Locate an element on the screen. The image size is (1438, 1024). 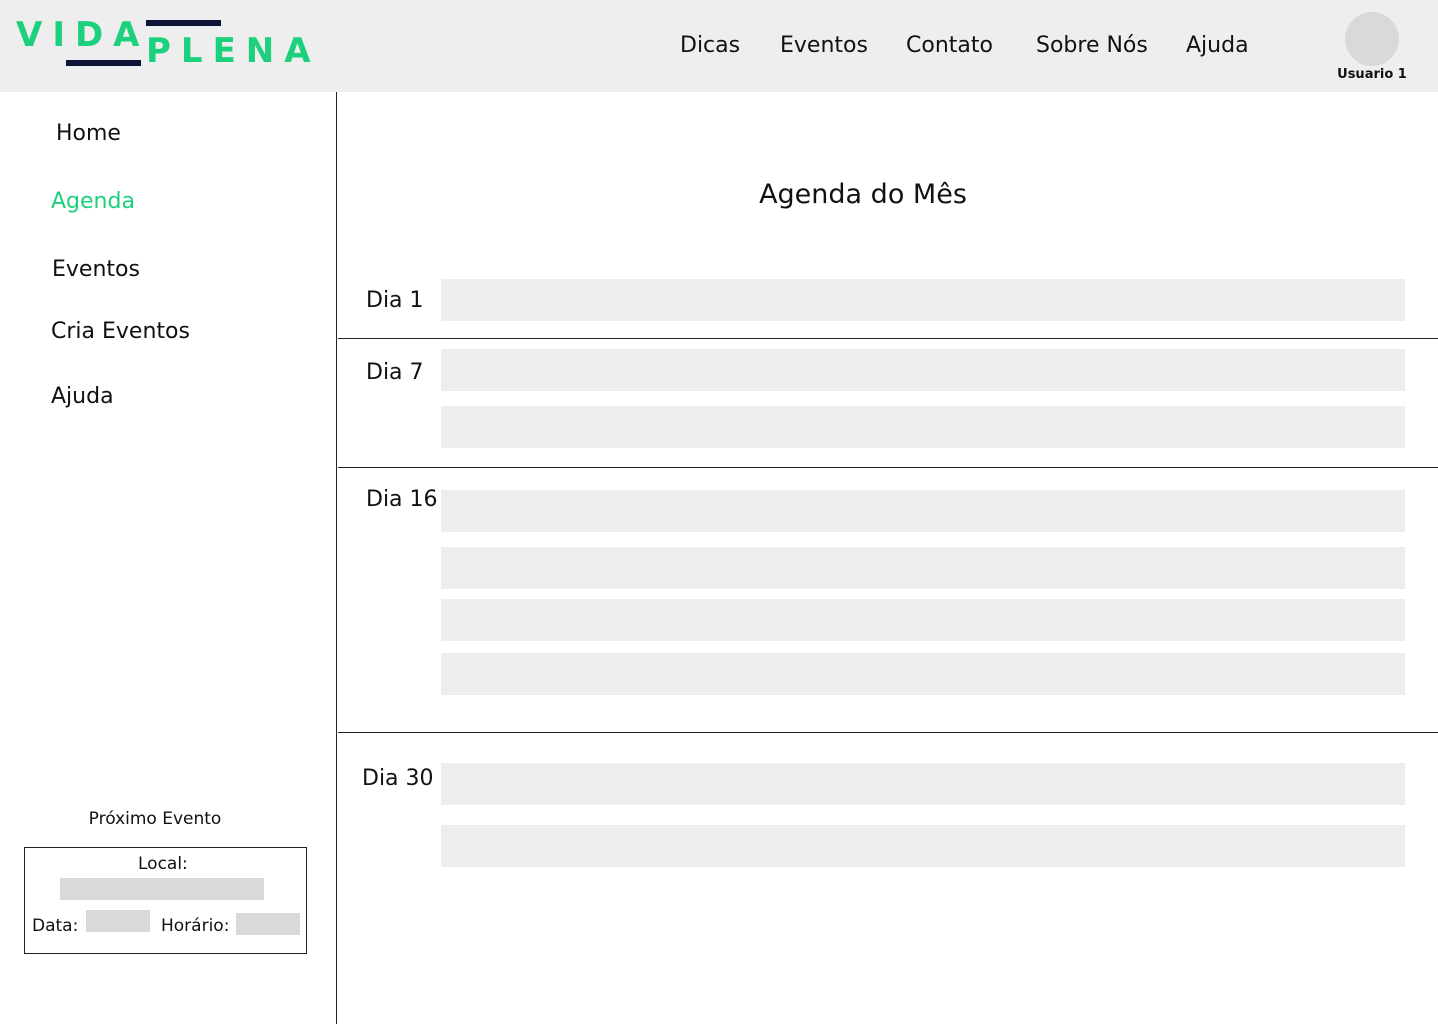
horario-value-placeholder is located at coordinates (268, 924).